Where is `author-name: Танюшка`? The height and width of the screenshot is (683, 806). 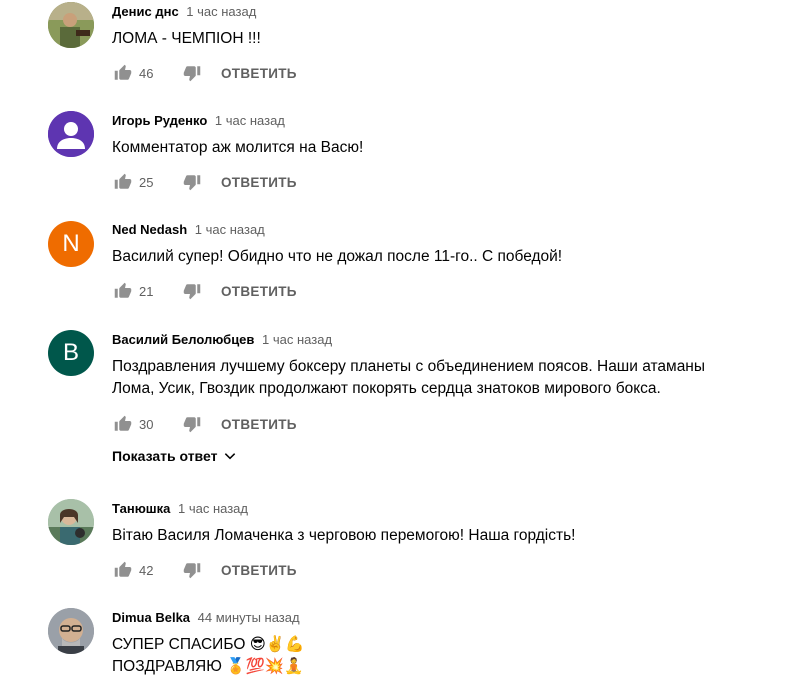 author-name: Танюшка is located at coordinates (141, 508).